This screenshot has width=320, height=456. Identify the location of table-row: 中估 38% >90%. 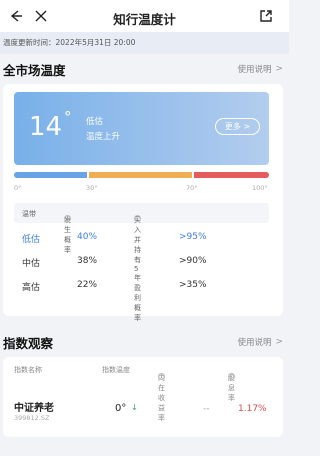
(114, 262).